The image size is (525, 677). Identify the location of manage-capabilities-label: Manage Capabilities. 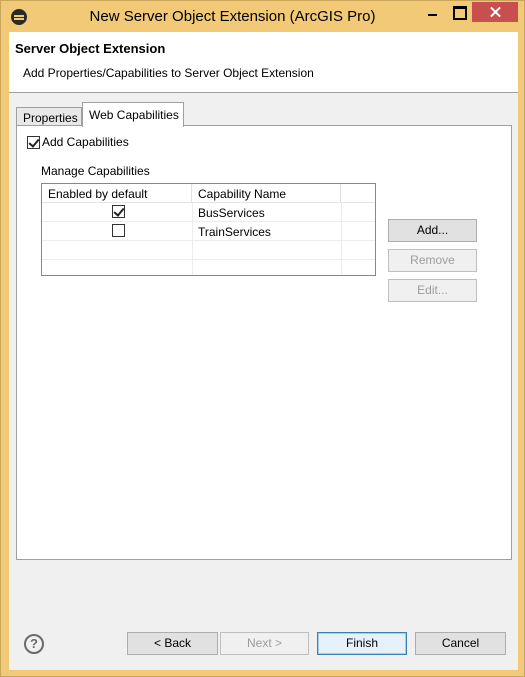
(95, 171).